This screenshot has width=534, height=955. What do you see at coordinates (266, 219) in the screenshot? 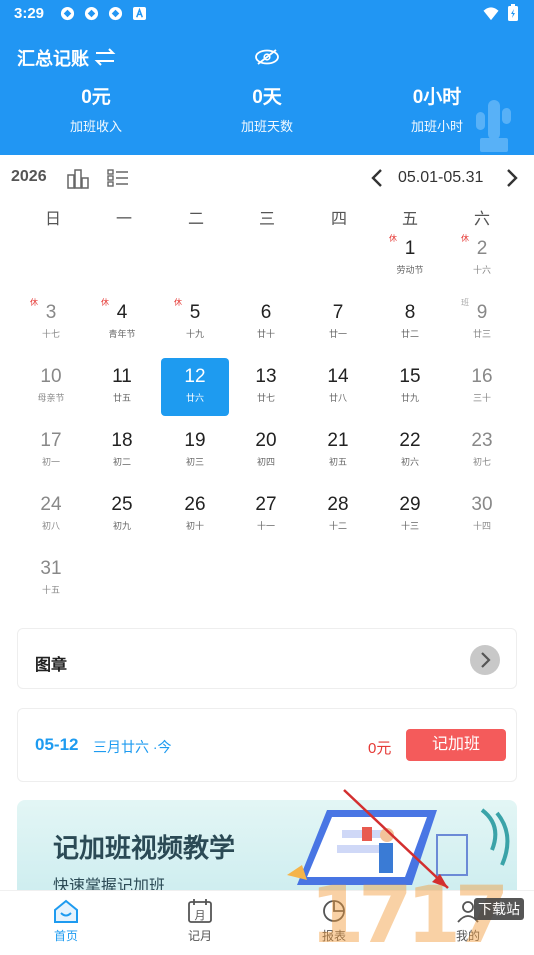
I see `weekday-label: 三` at bounding box center [266, 219].